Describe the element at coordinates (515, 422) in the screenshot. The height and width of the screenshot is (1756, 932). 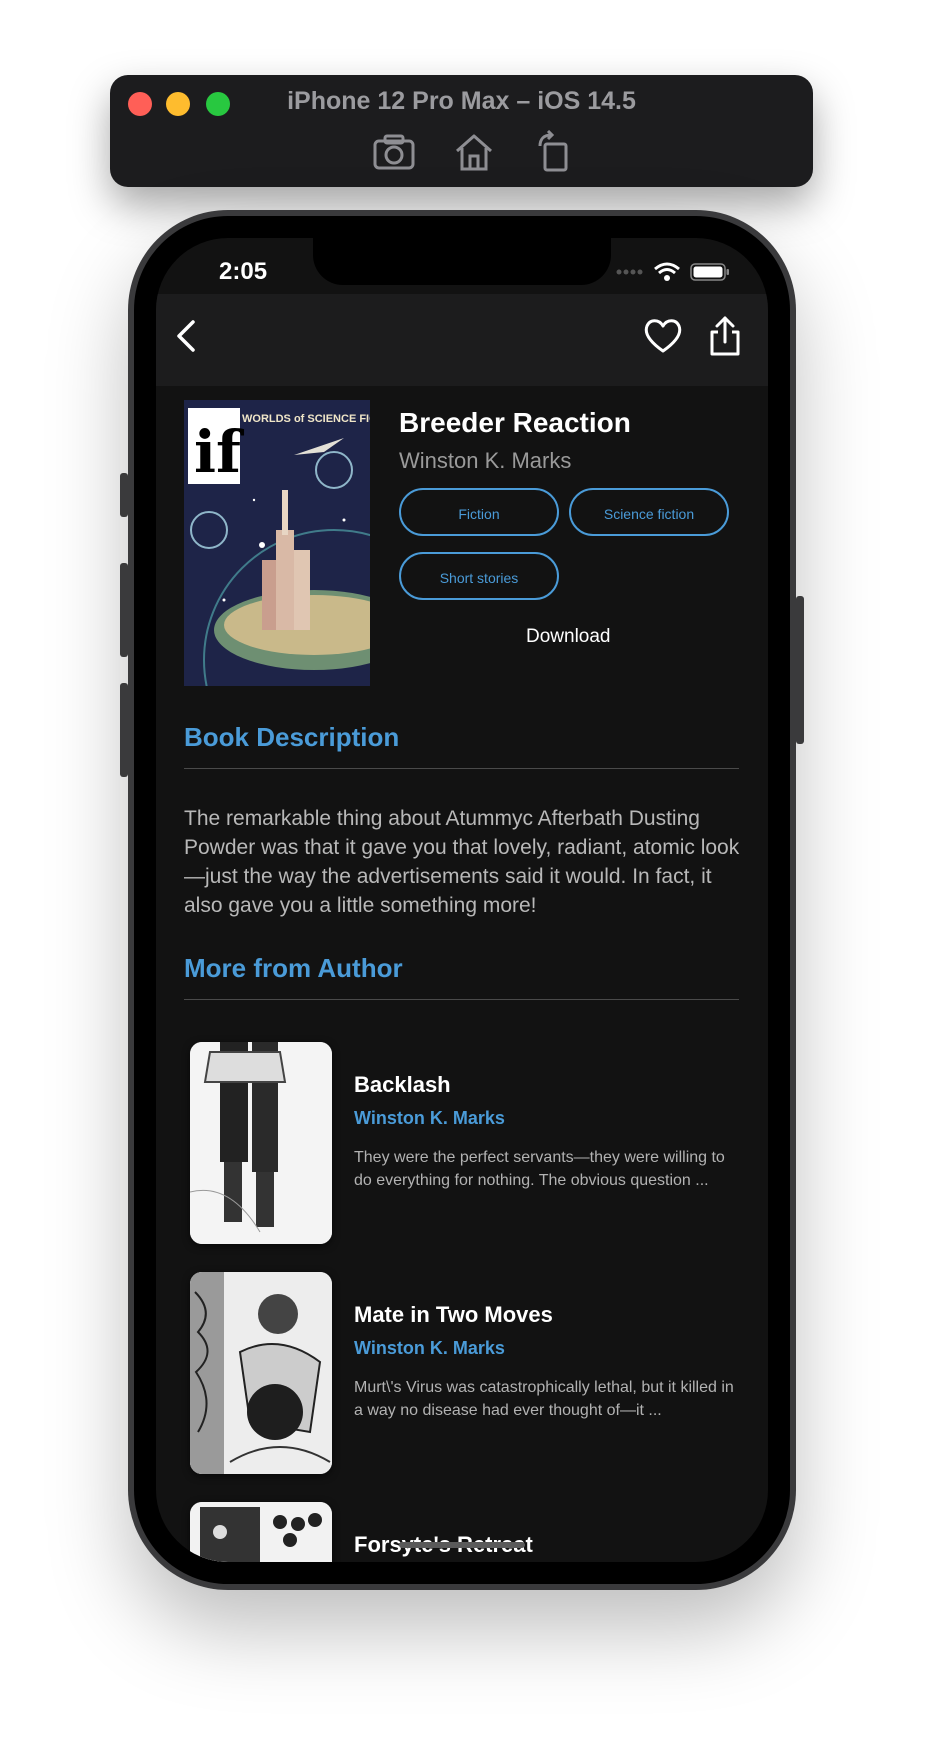
I see `book-title: Breeder Reaction` at that location.